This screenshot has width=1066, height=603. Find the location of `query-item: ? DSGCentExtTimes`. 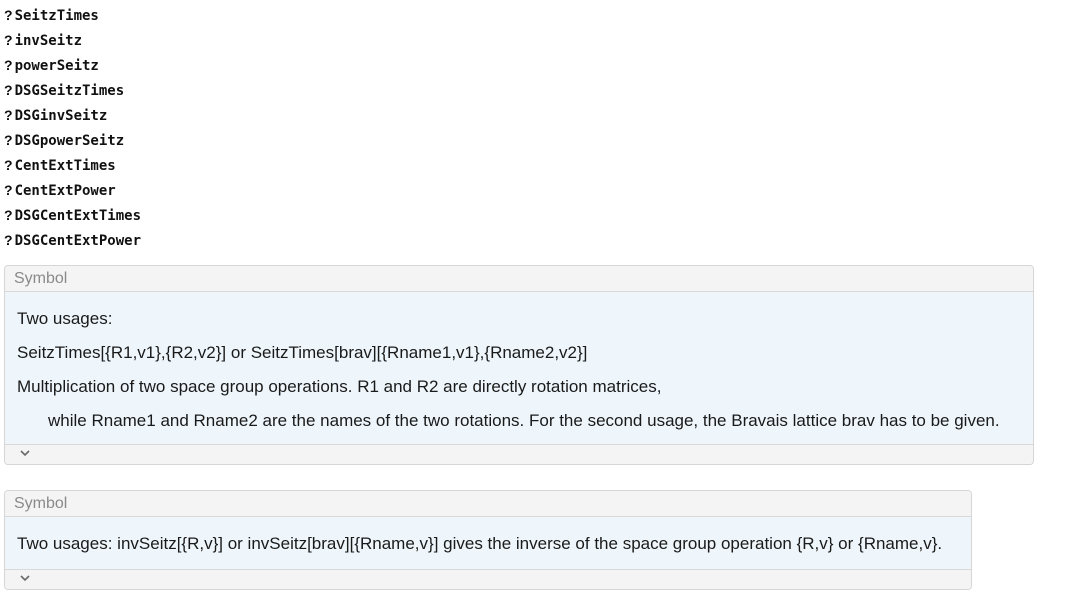

query-item: ? DSGCentExtTimes is located at coordinates (72, 216).